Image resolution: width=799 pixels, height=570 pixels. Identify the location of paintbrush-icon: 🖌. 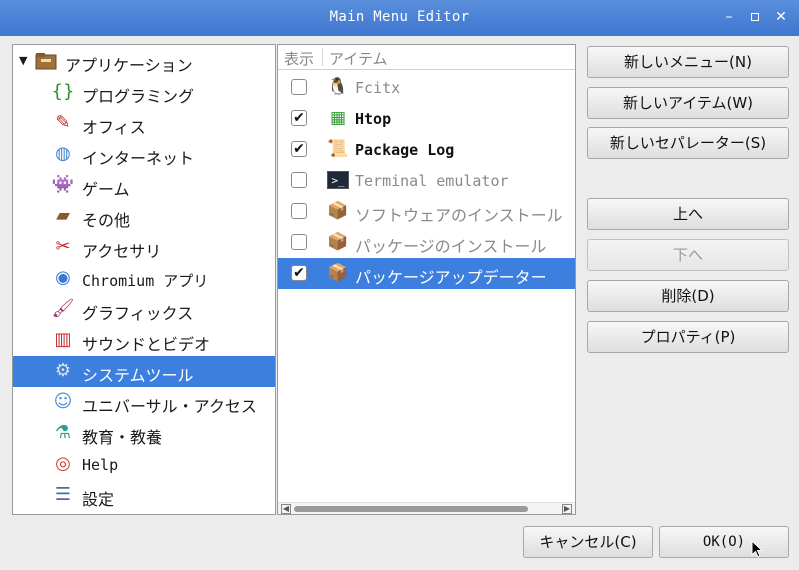
(63, 308).